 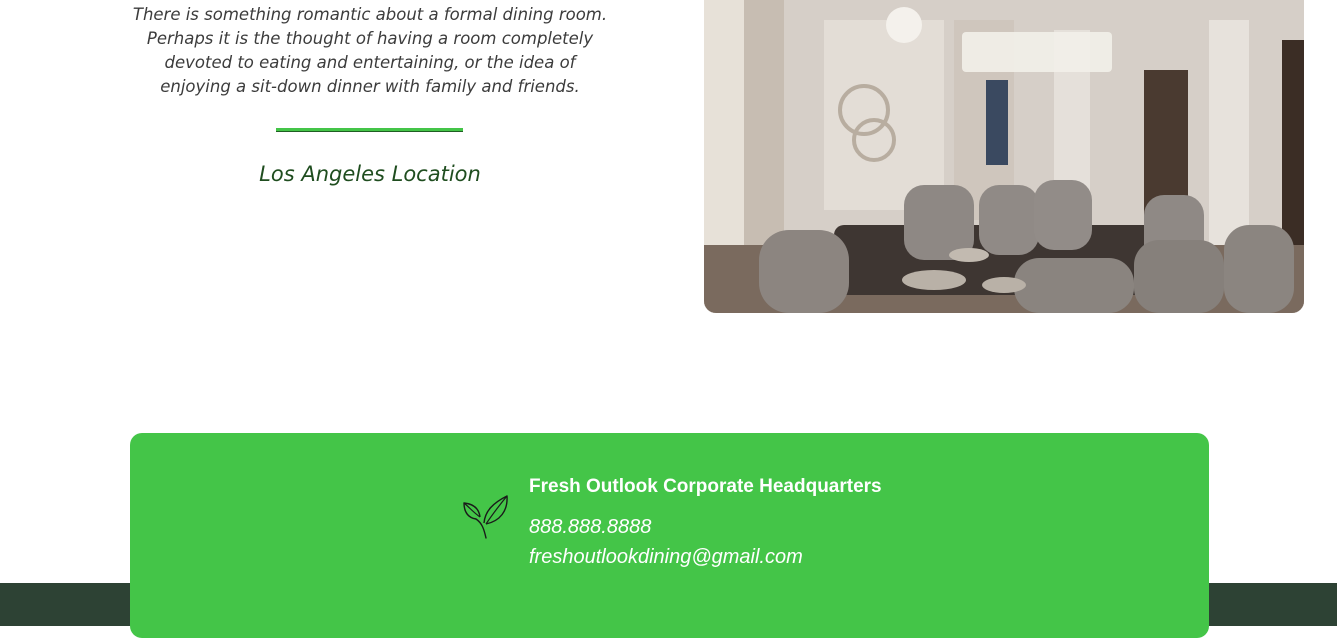 What do you see at coordinates (590, 527) in the screenshot?
I see `phone-number-link: 888.888.8888` at bounding box center [590, 527].